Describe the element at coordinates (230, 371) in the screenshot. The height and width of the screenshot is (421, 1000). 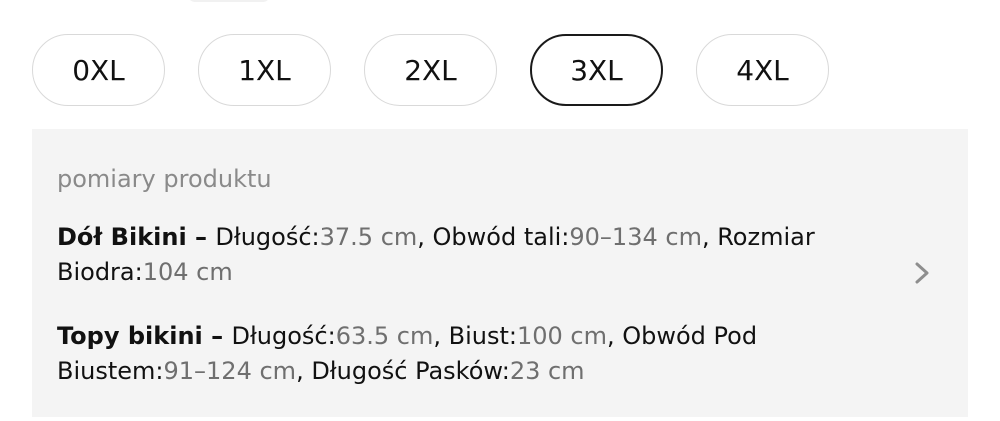
I see `top-underbust-value: 91–124 cm` at that location.